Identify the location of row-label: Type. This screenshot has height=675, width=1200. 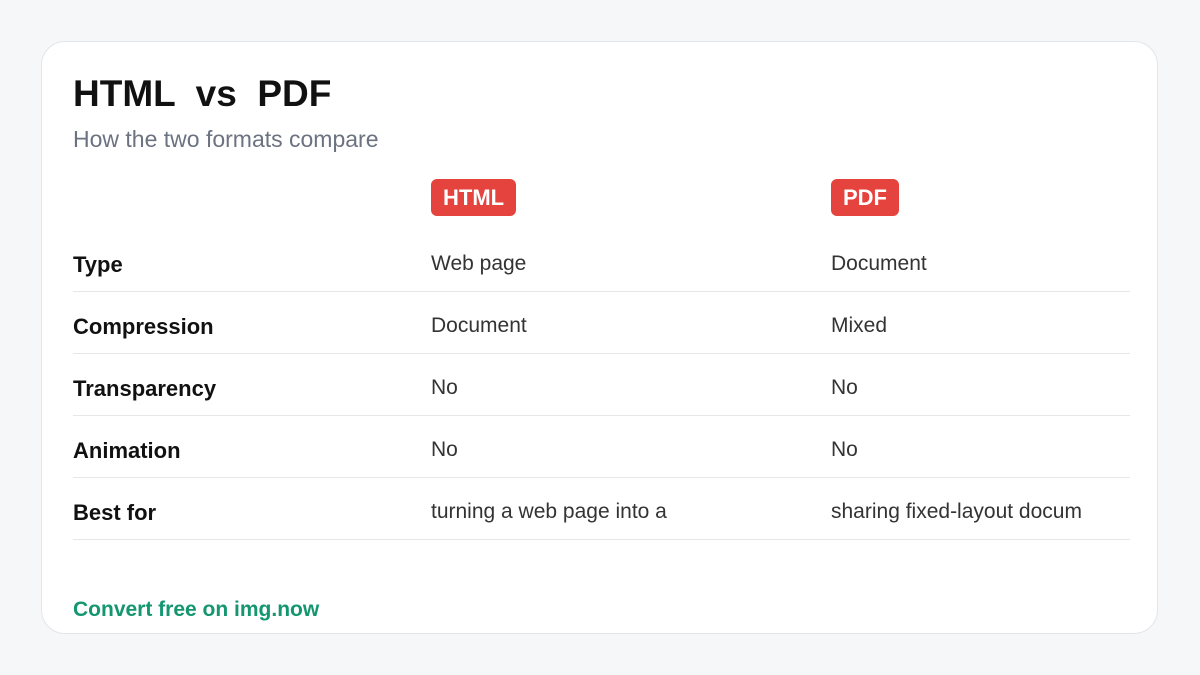
(98, 264).